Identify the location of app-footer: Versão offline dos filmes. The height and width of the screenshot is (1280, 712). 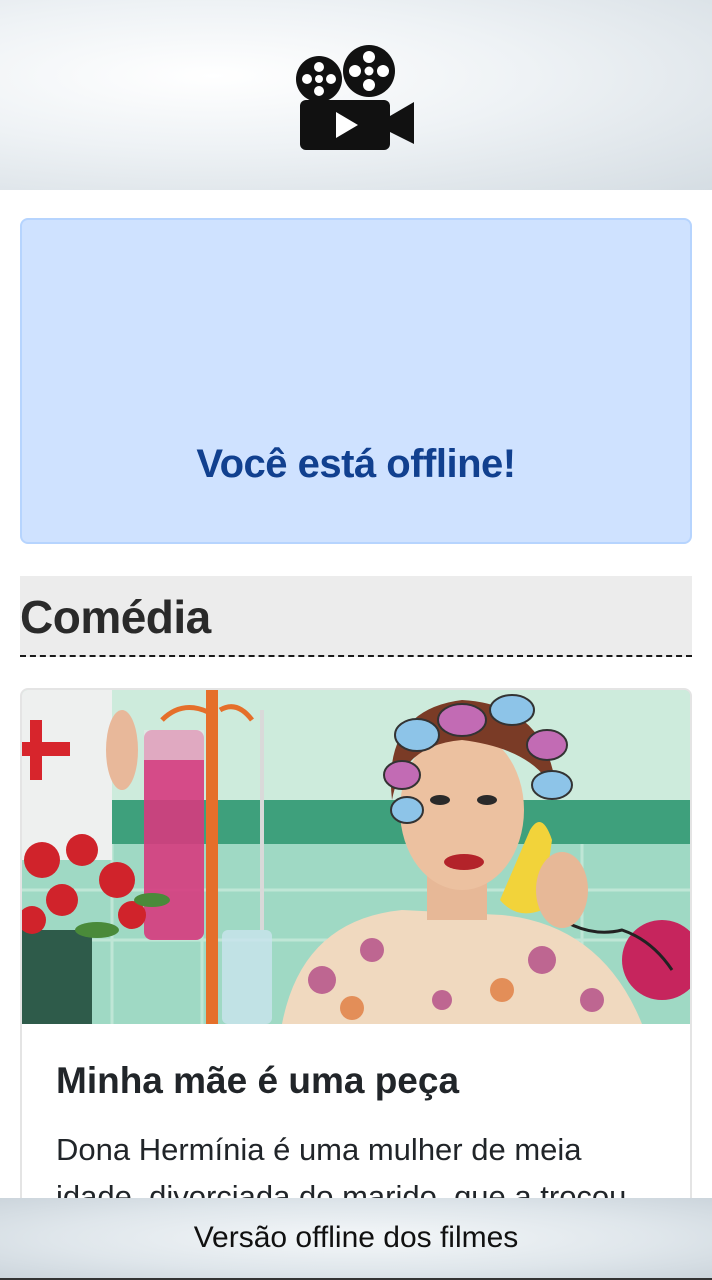
(356, 1239).